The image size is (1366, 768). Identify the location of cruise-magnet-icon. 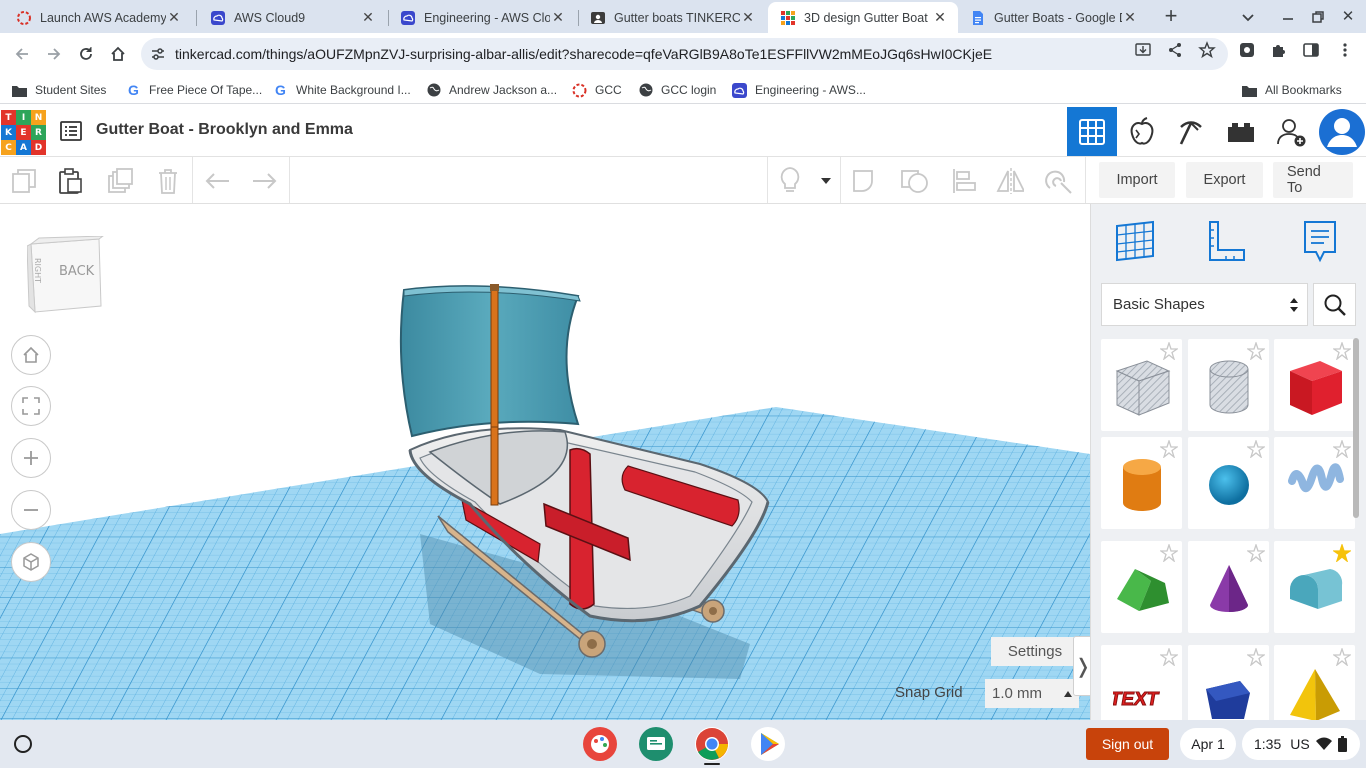
(1058, 181).